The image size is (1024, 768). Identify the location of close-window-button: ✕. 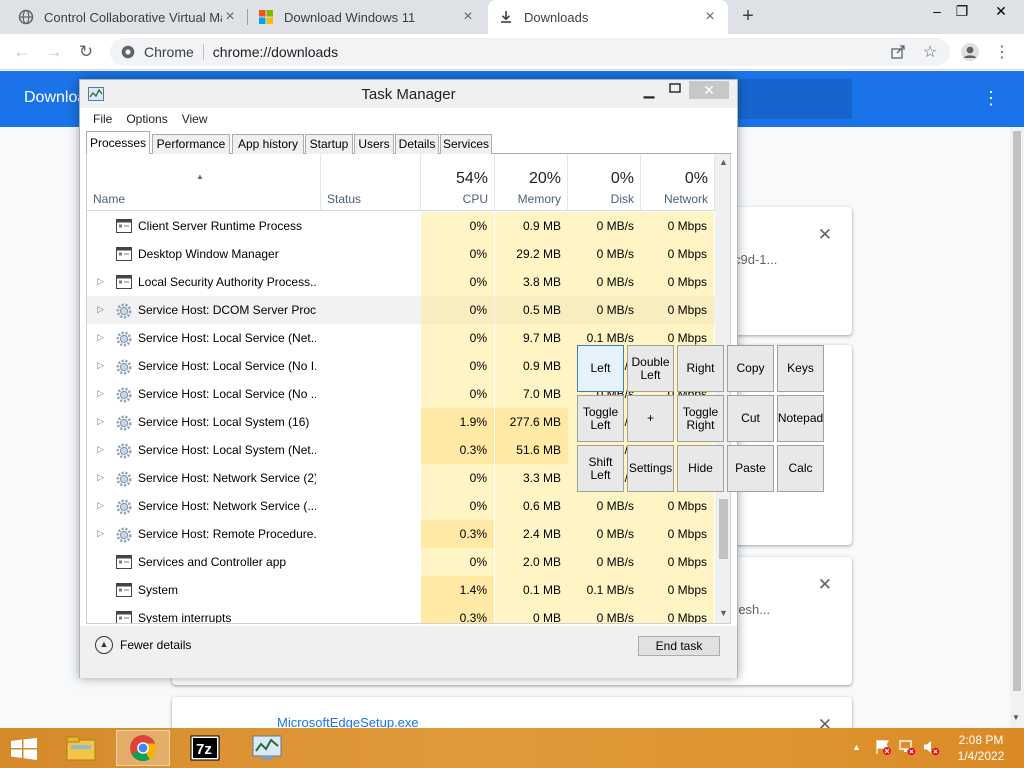
(1001, 13).